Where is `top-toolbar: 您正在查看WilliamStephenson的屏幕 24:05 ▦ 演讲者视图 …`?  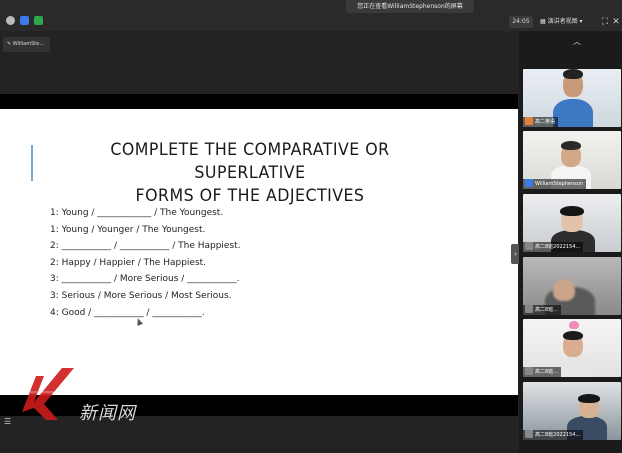 top-toolbar: 您正在查看WilliamStephenson的屏幕 24:05 ▦ 演讲者视图 … is located at coordinates (311, 15).